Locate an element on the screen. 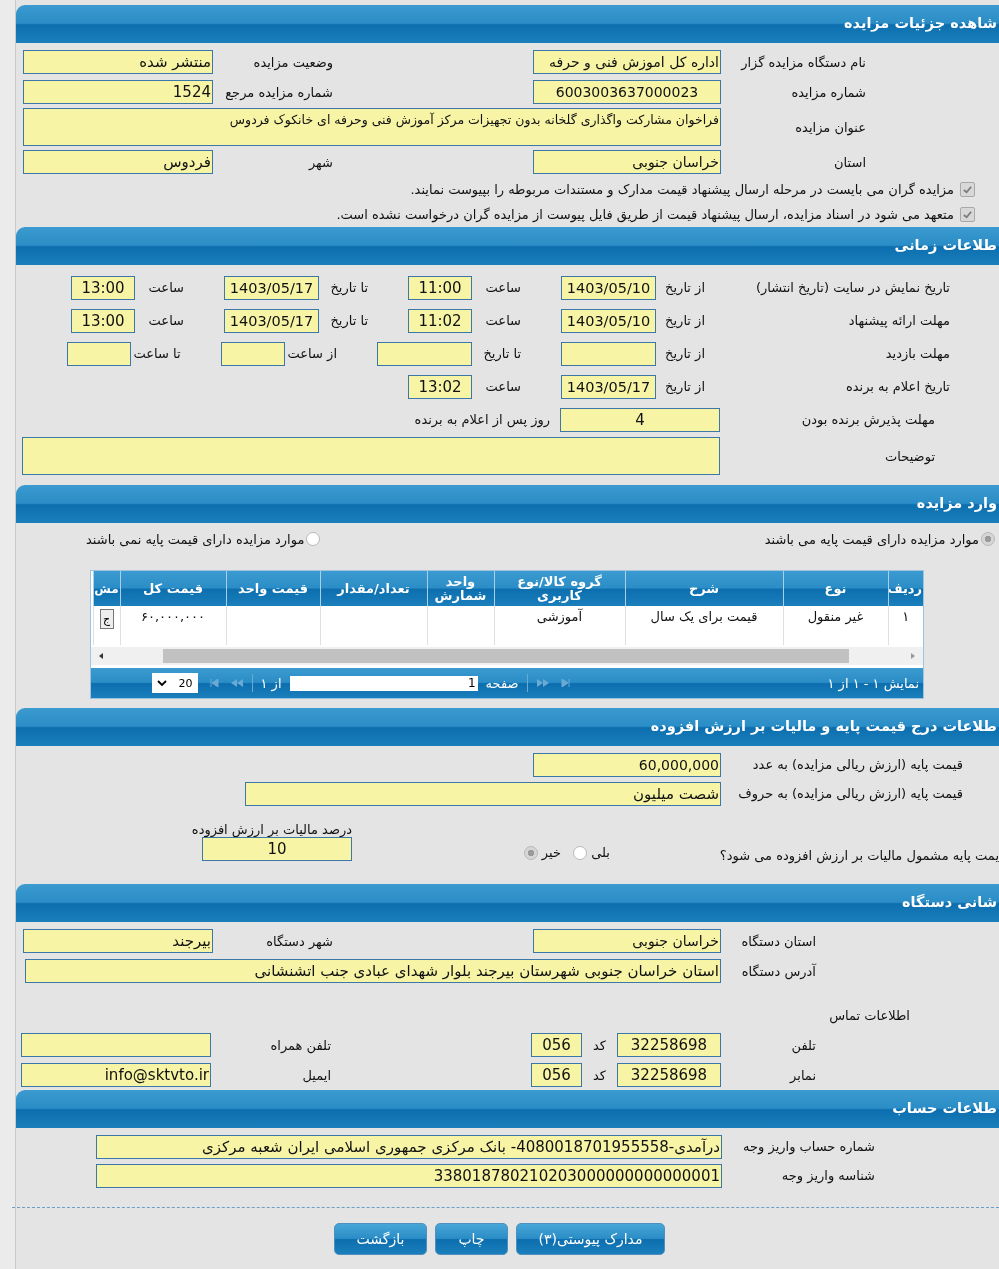 The image size is (999, 1269). text-area is located at coordinates (371, 456).